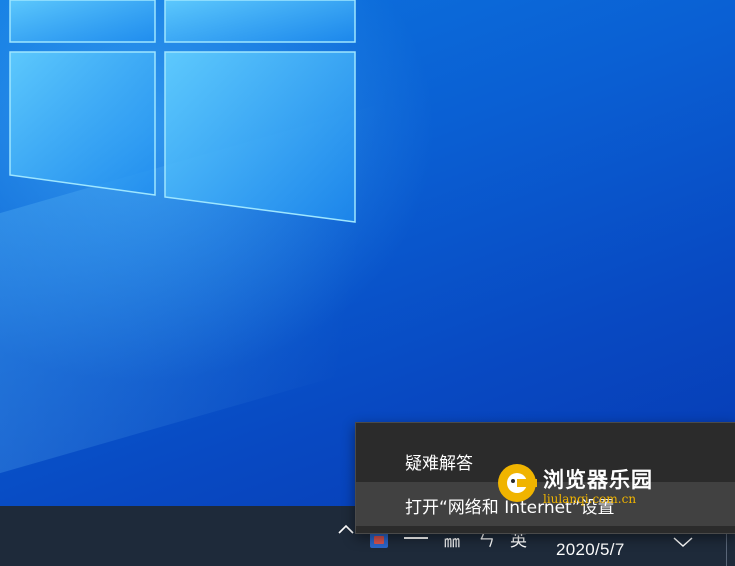  What do you see at coordinates (439, 464) in the screenshot?
I see `menu-item-label: 疑难解答` at bounding box center [439, 464].